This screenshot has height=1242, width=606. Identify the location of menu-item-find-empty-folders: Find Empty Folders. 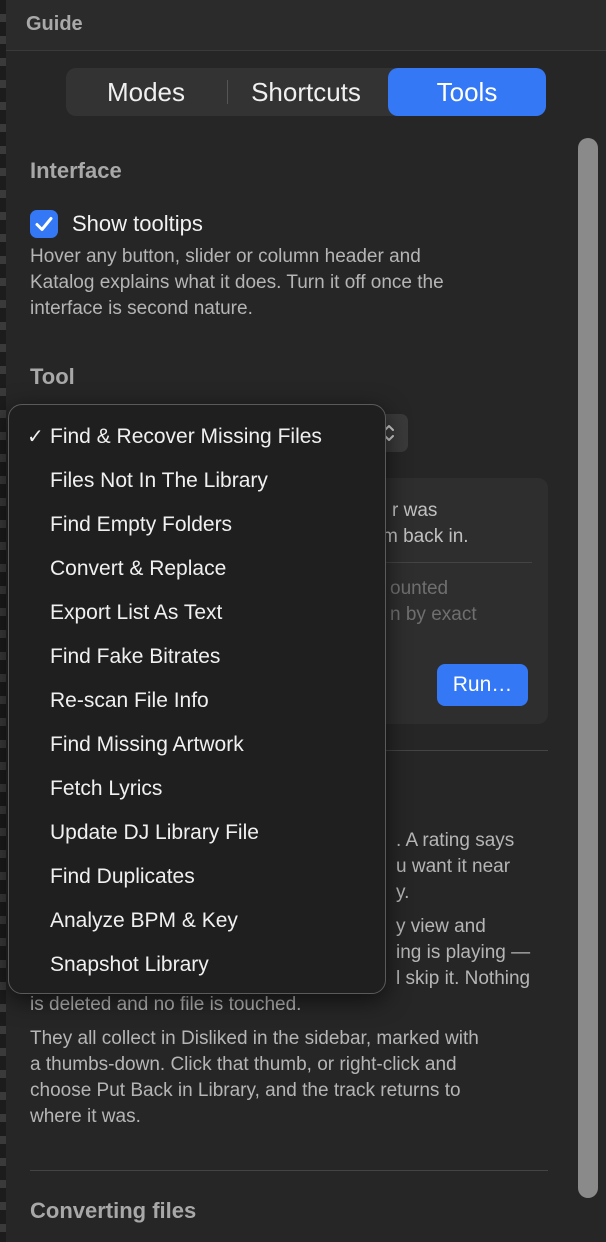
(197, 525).